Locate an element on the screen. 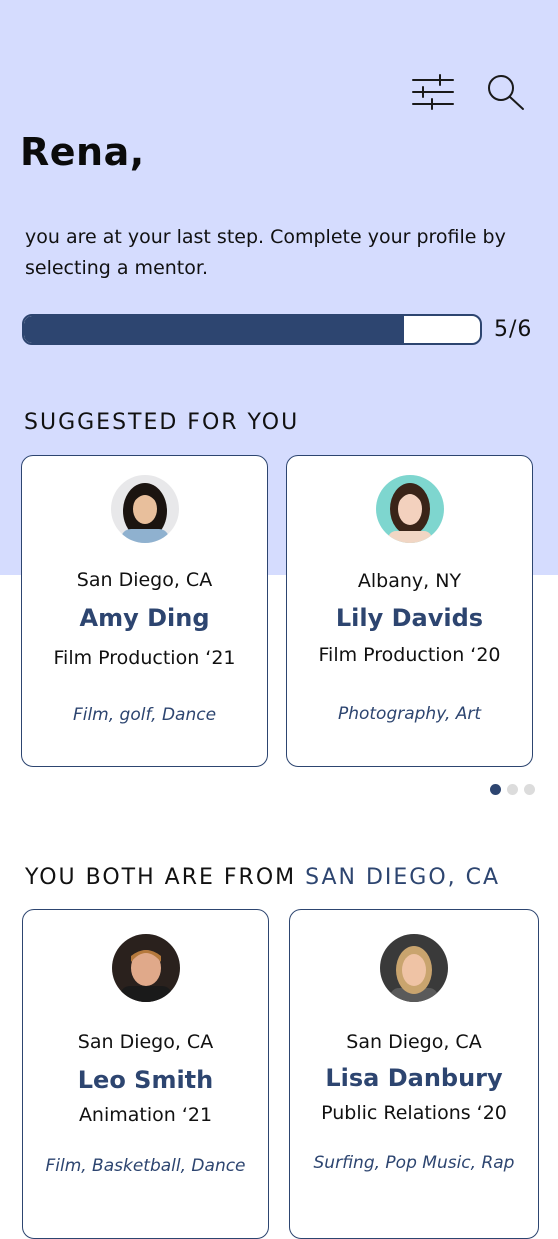 The width and height of the screenshot is (558, 1239). mentor-major: Film Production ‘21 is located at coordinates (144, 658).